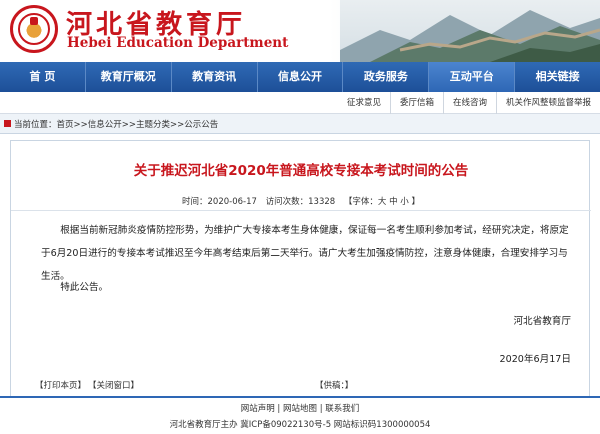 The image size is (600, 434). Describe the element at coordinates (129, 77) in the screenshot. I see `nav-item-overview: 教育厅概况` at that location.